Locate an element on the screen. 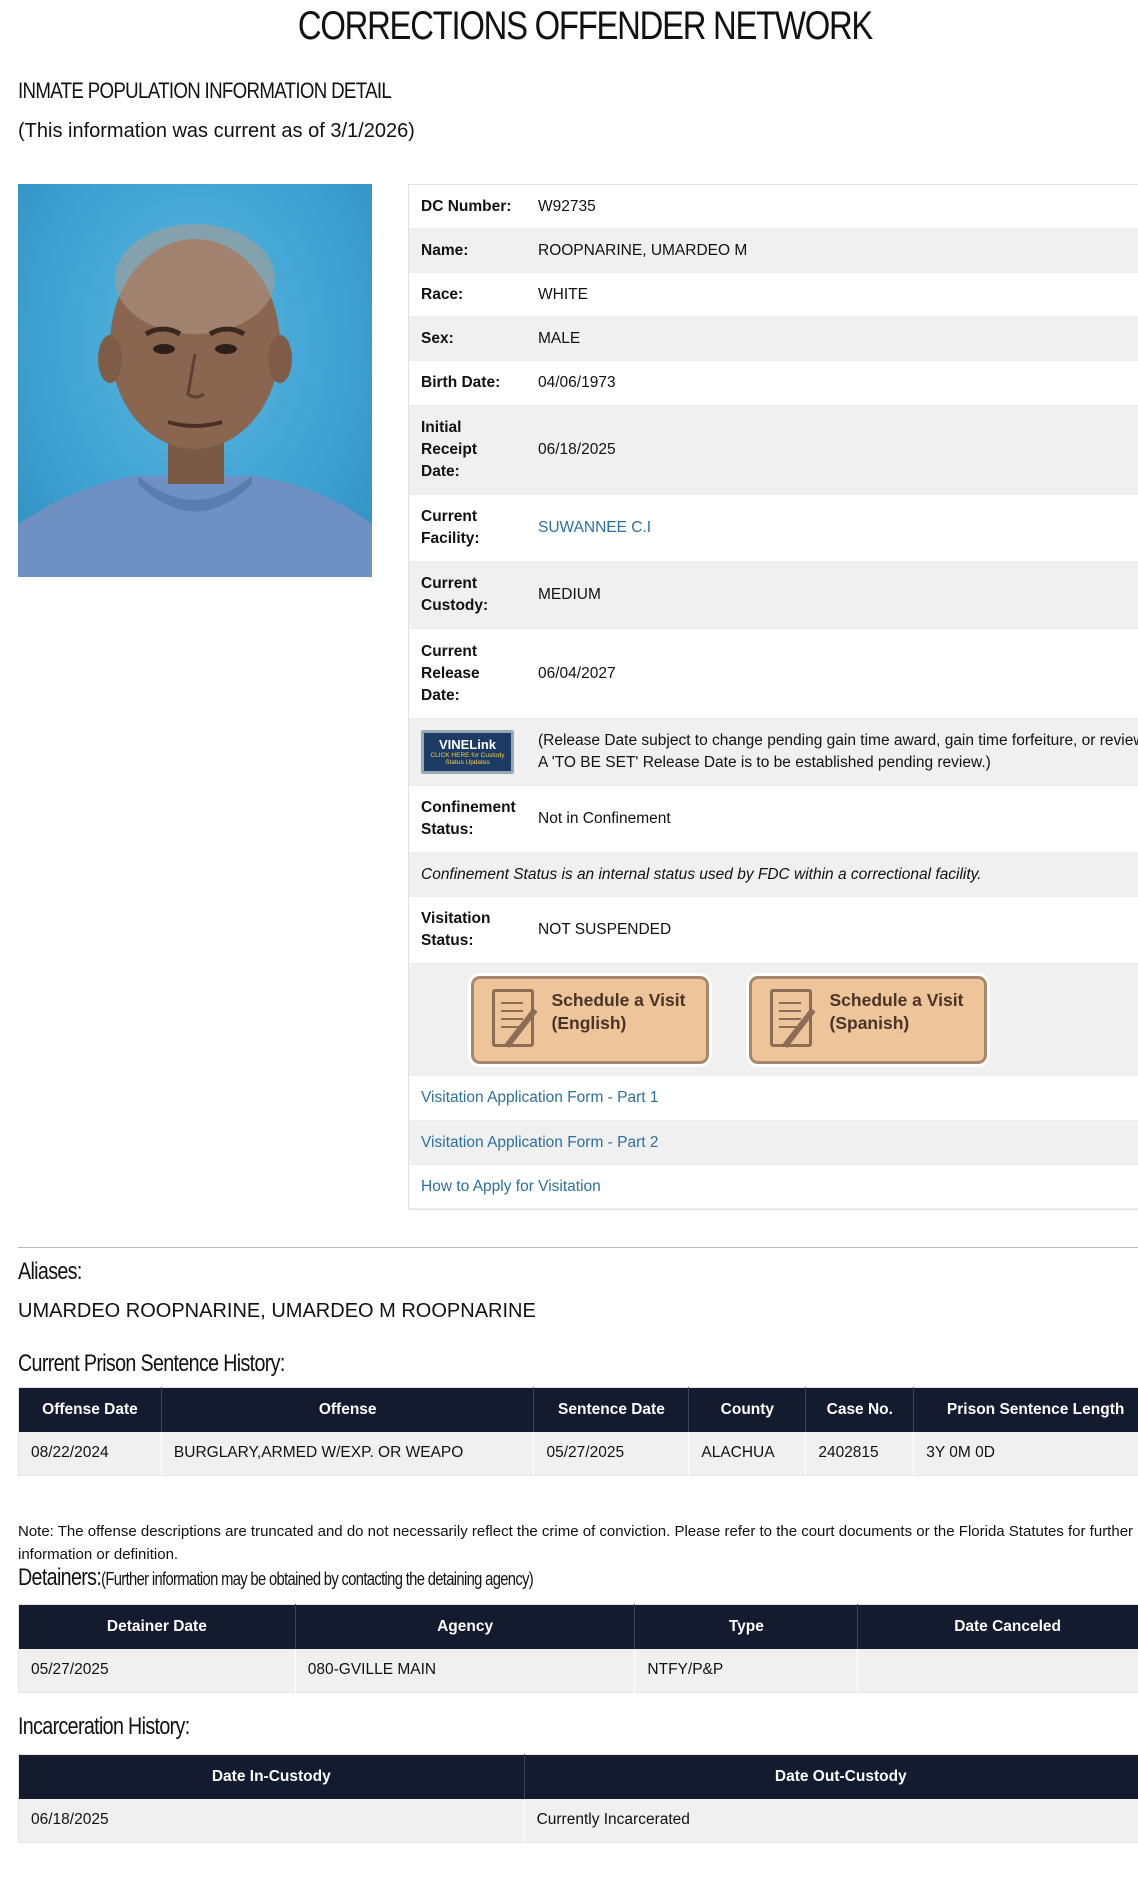 The height and width of the screenshot is (1887, 1138). facility-label: Current Facility: is located at coordinates (450, 527).